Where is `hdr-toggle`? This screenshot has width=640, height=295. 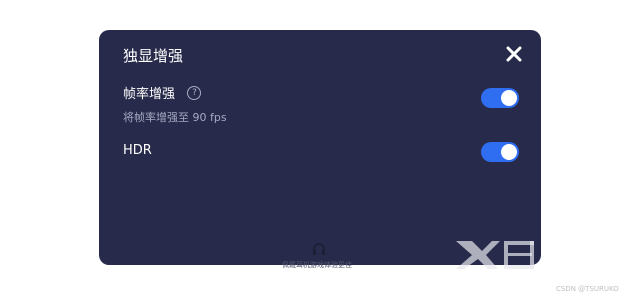 hdr-toggle is located at coordinates (500, 152).